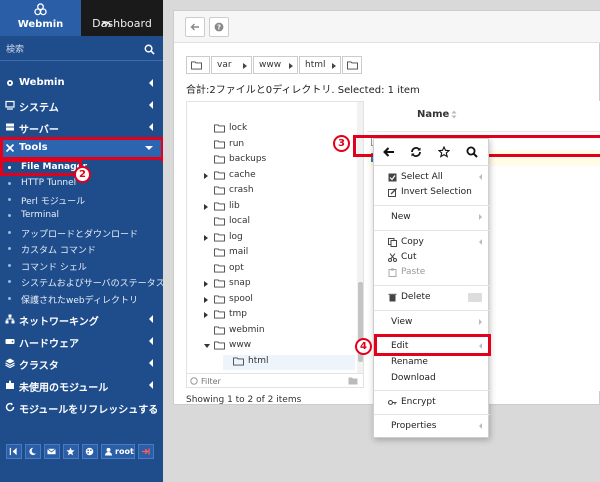 This screenshot has width=600, height=482. Describe the element at coordinates (81, 363) in the screenshot. I see `sidebar-item-cluster: クラスタ` at that location.